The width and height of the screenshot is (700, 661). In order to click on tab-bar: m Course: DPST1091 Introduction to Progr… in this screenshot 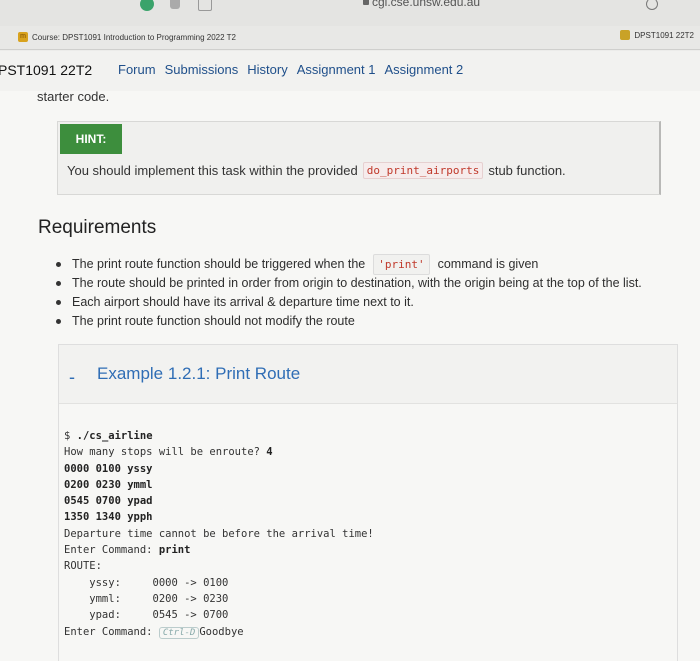, I will do `click(350, 38)`.